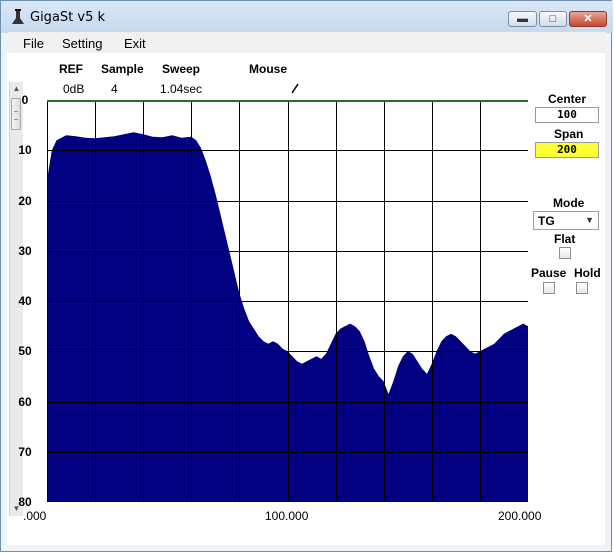 This screenshot has width=614, height=554. Describe the element at coordinates (122, 69) in the screenshot. I see `sample-label: Sample` at that location.